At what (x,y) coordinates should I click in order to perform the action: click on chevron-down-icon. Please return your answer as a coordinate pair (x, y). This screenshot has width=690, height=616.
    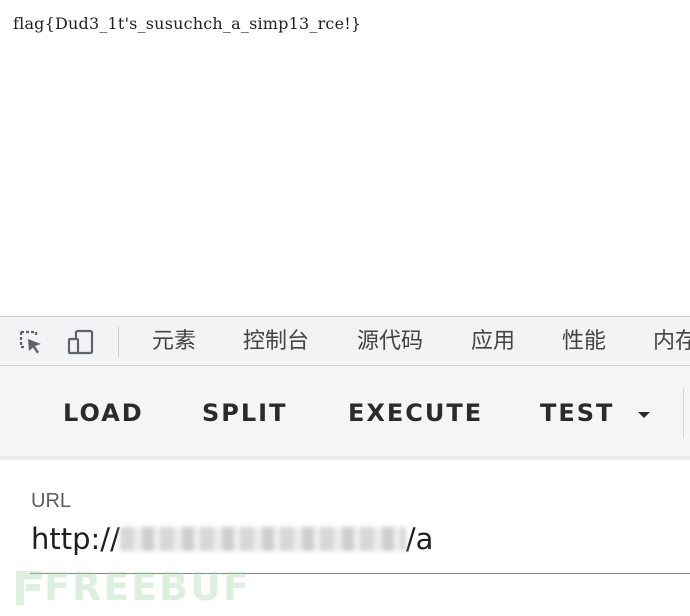
    Looking at the image, I should click on (644, 415).